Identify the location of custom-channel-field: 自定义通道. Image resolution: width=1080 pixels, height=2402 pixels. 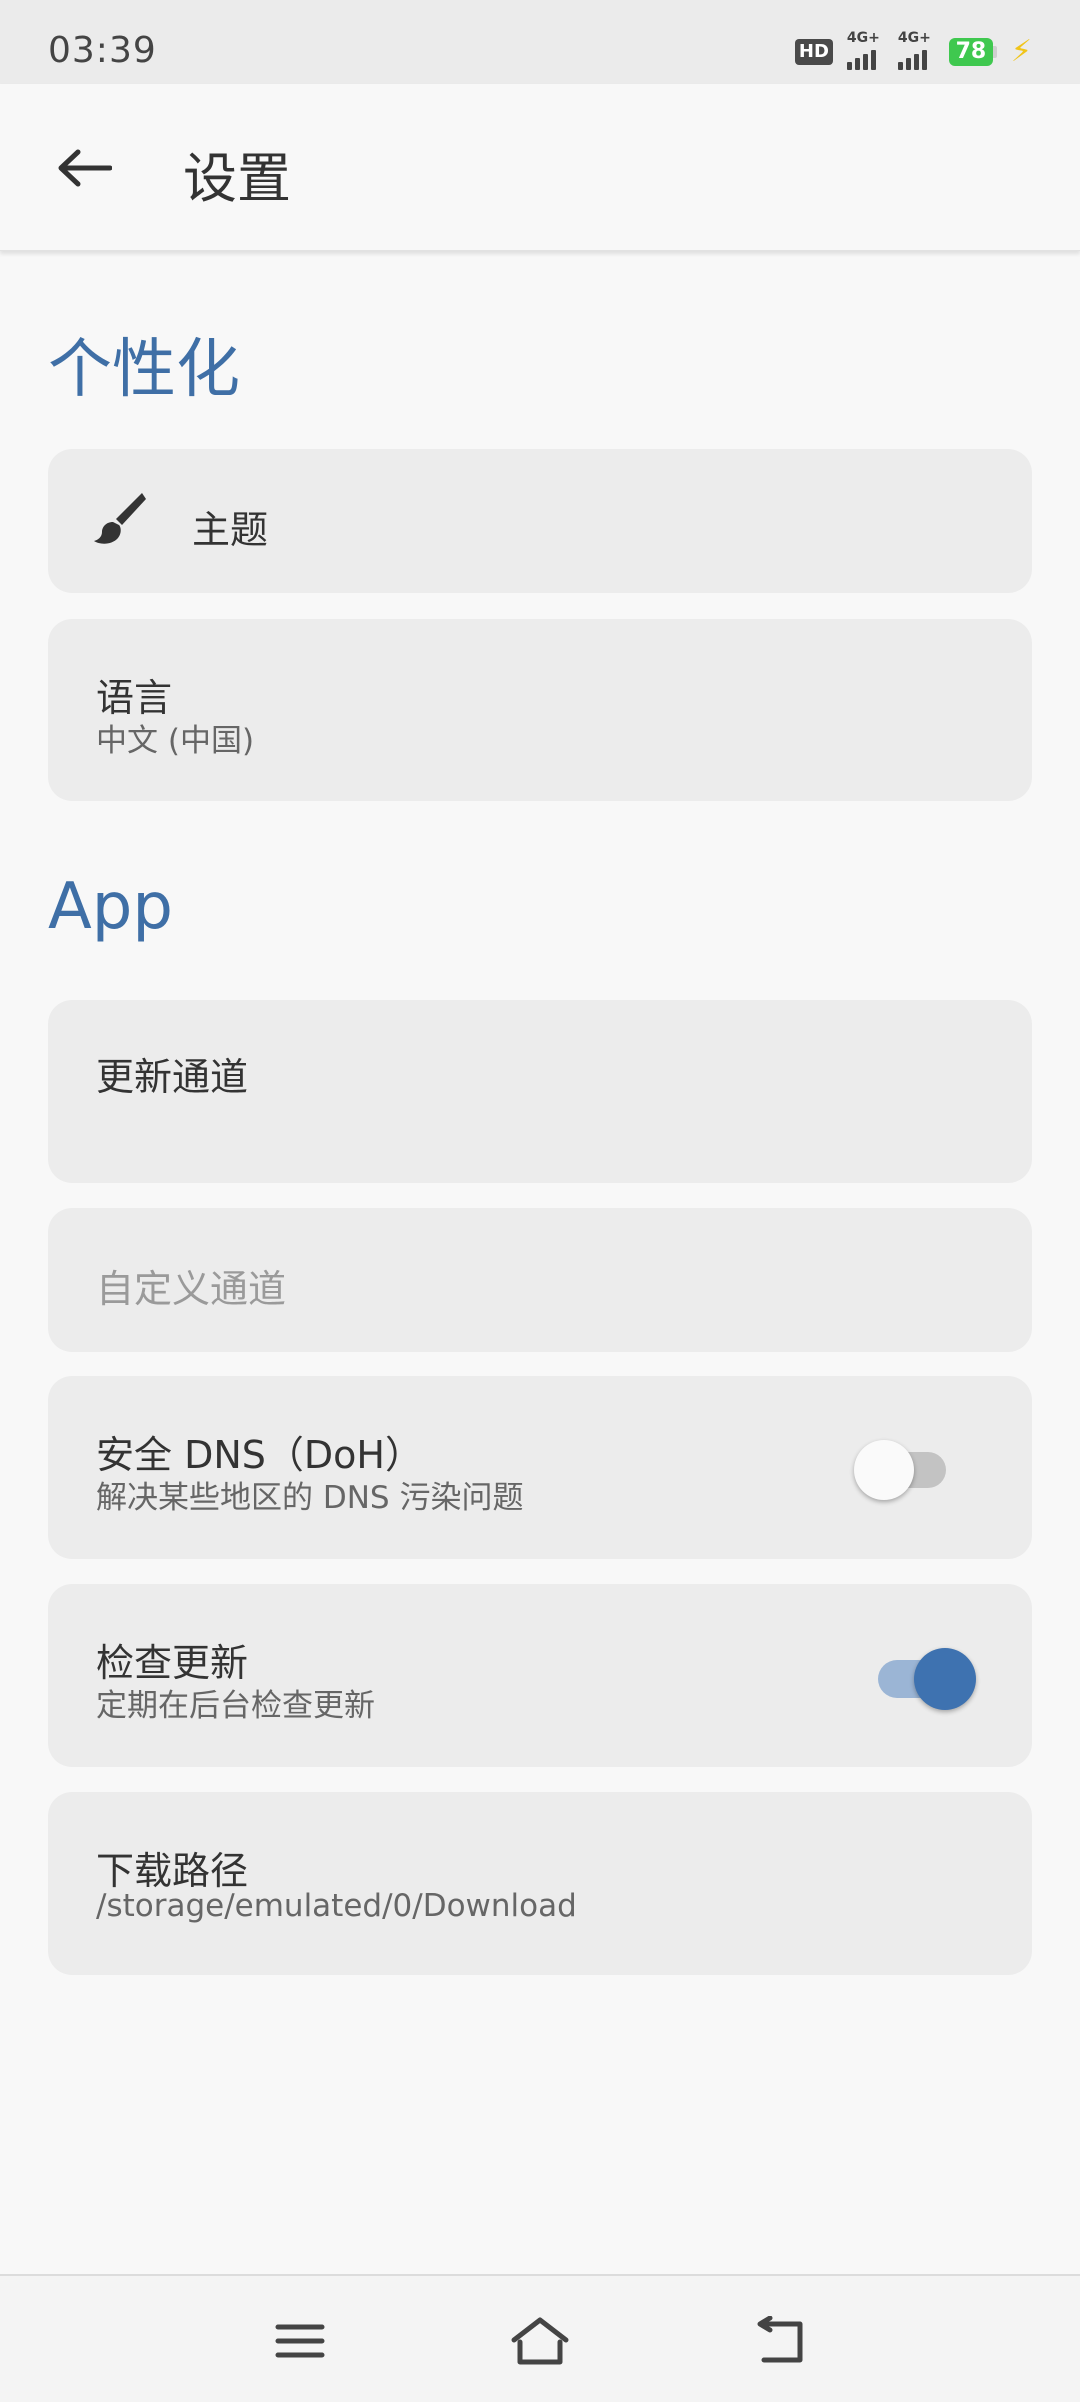
(540, 1280).